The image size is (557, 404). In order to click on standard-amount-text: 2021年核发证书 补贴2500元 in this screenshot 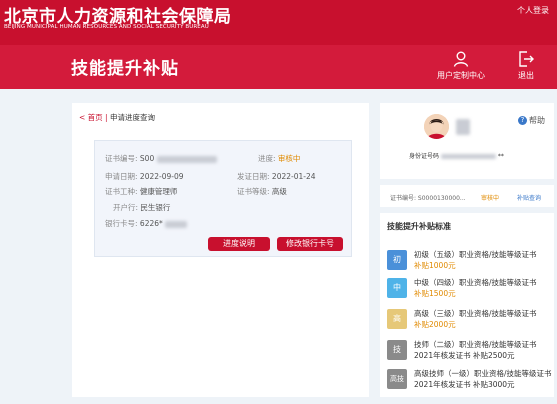, I will do `click(464, 355)`.